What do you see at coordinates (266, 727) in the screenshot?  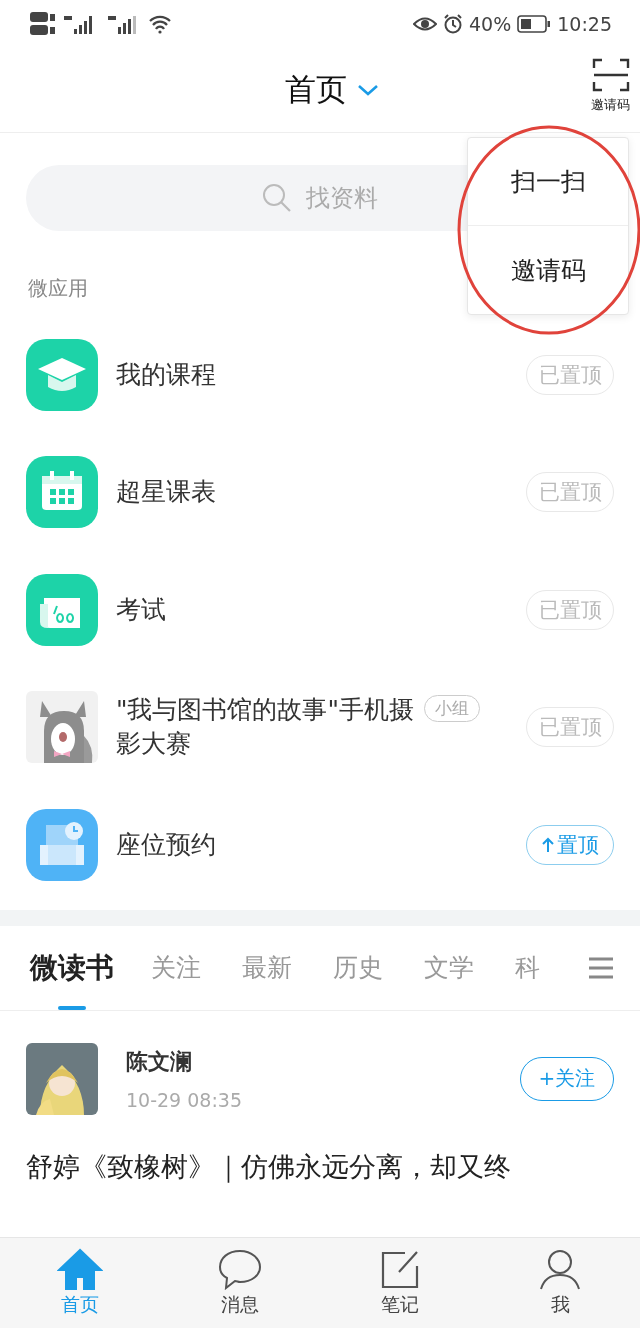 I see `app-name: "我与图书馆的故事"手机摄影大赛` at bounding box center [266, 727].